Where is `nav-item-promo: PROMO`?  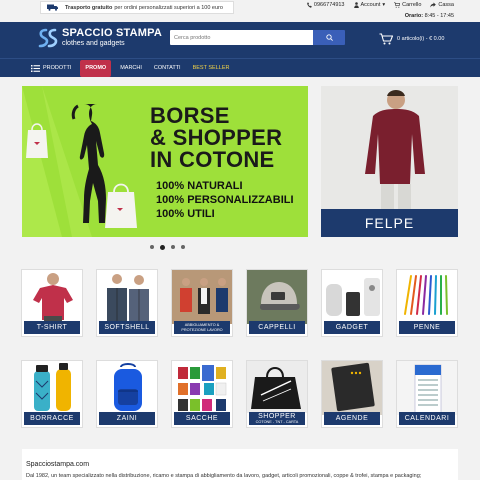
nav-item-promo: PROMO is located at coordinates (96, 68).